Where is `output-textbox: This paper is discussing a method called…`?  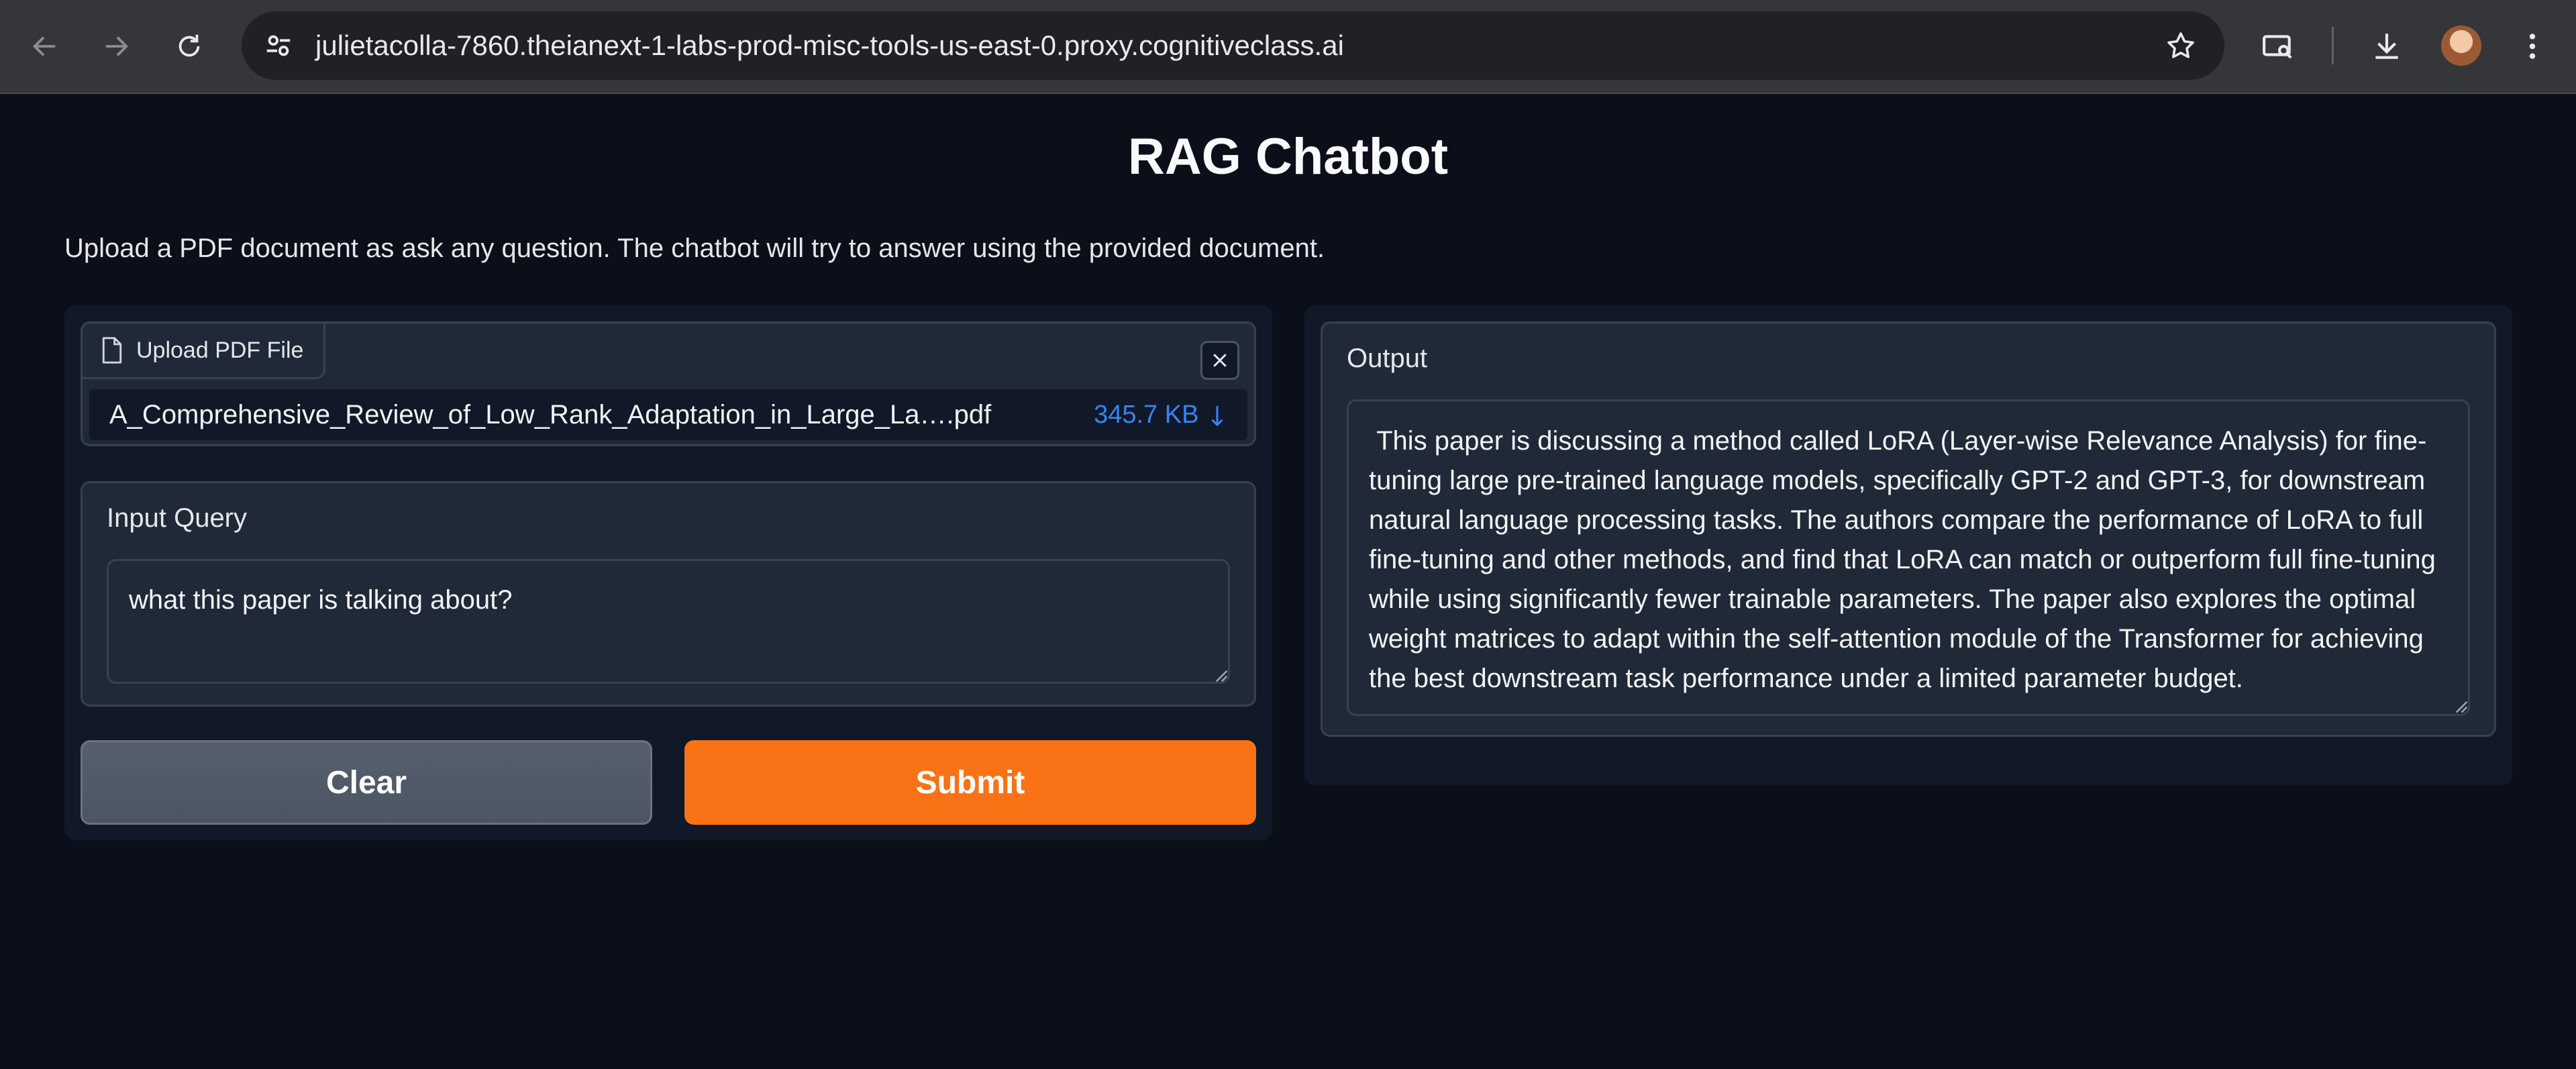 output-textbox: This paper is discussing a method called… is located at coordinates (1908, 557).